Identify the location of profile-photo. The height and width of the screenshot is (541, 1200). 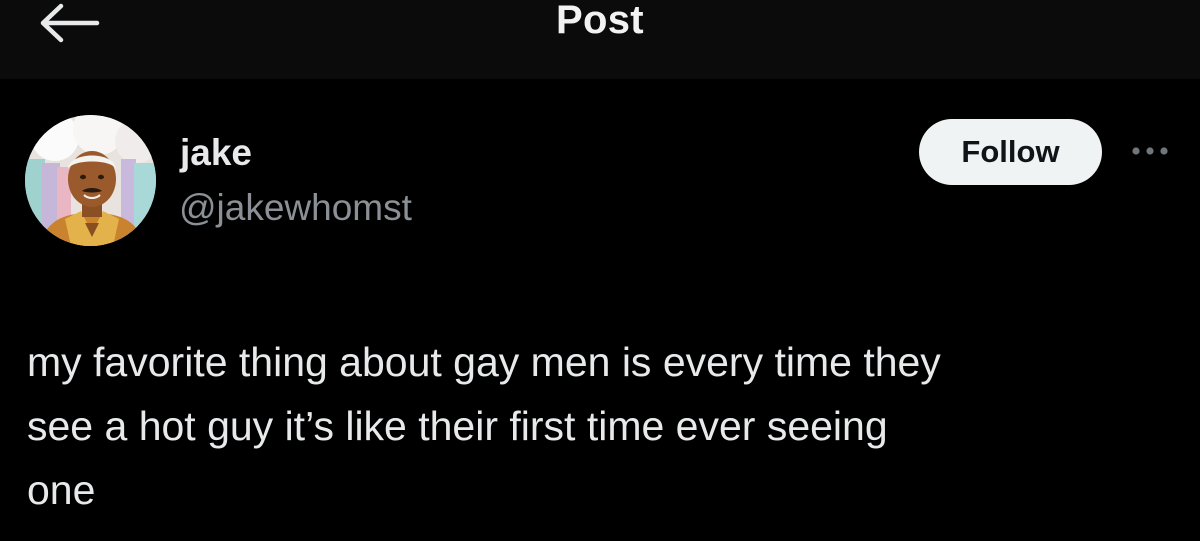
(90, 180).